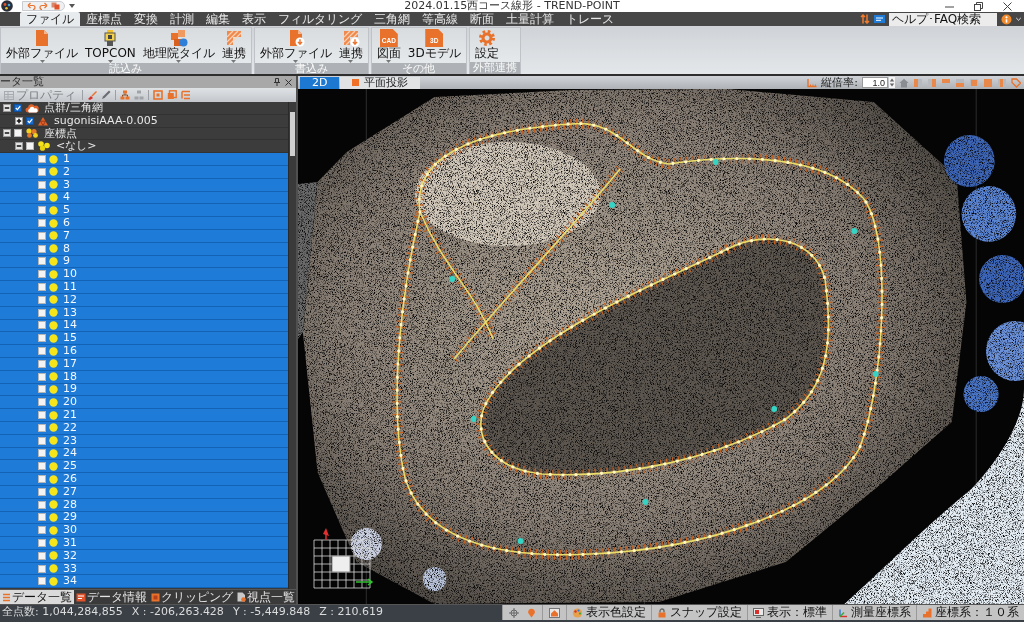 The width and height of the screenshot is (1024, 622). I want to click on marker-icon, so click(531, 612).